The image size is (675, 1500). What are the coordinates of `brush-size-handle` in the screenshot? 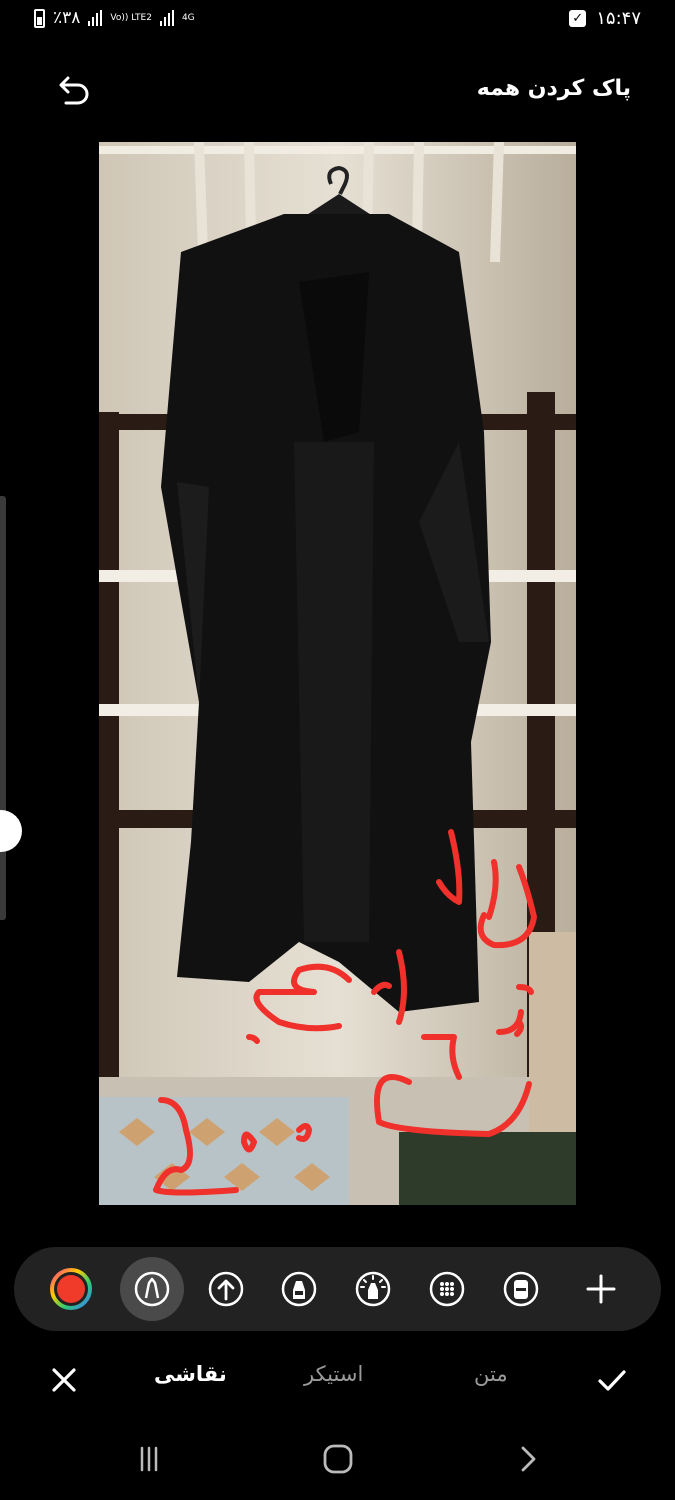 It's located at (11, 831).